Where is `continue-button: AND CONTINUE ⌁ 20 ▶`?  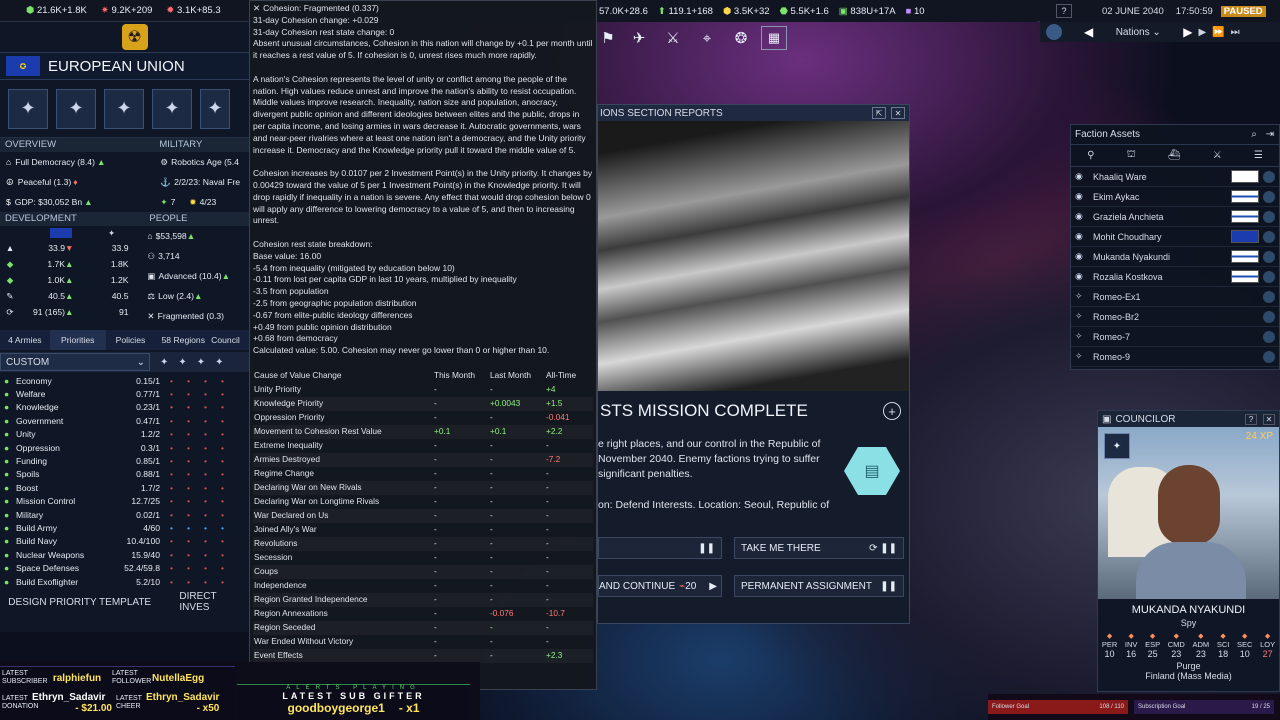 continue-button: AND CONTINUE ⌁ 20 ▶ is located at coordinates (660, 586).